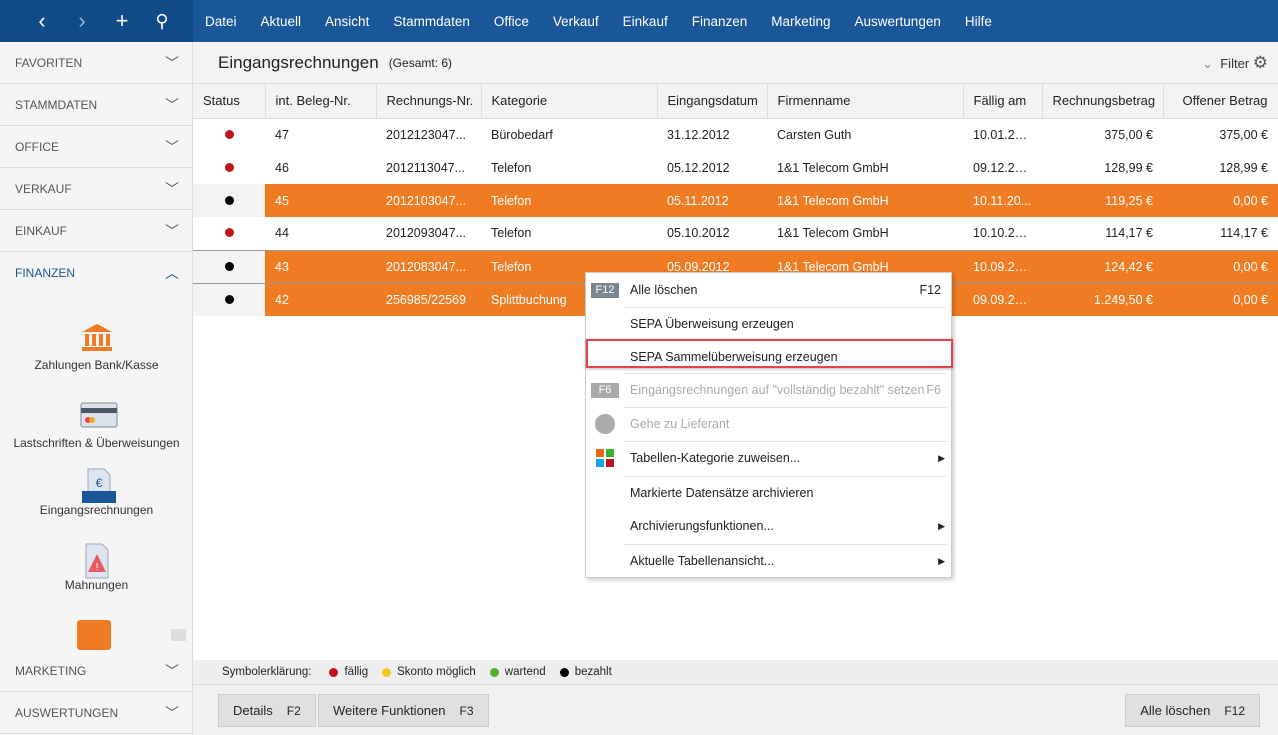 The image size is (1278, 735). What do you see at coordinates (96, 189) in the screenshot?
I see `sidebar-section-verkauf: VERKAUF ﹀` at bounding box center [96, 189].